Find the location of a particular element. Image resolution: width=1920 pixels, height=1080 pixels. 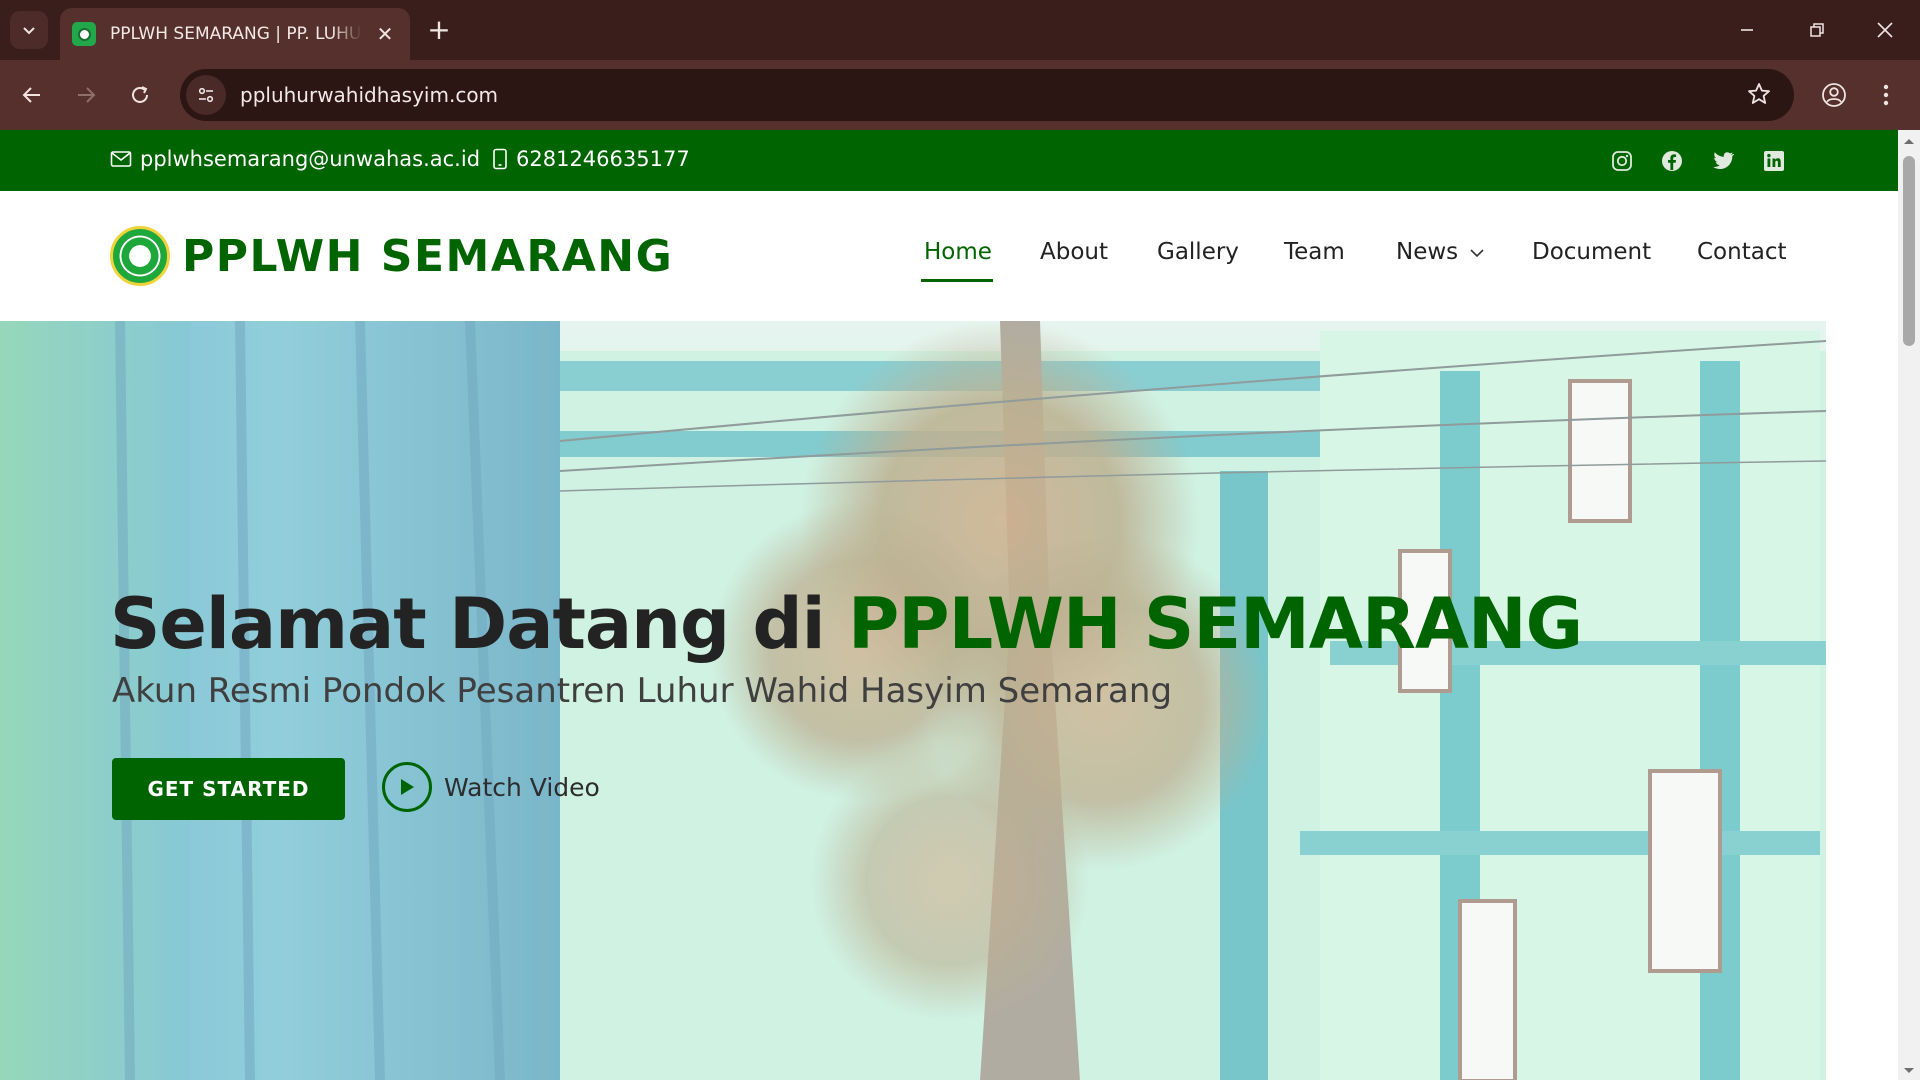

instagram-link is located at coordinates (1622, 161).